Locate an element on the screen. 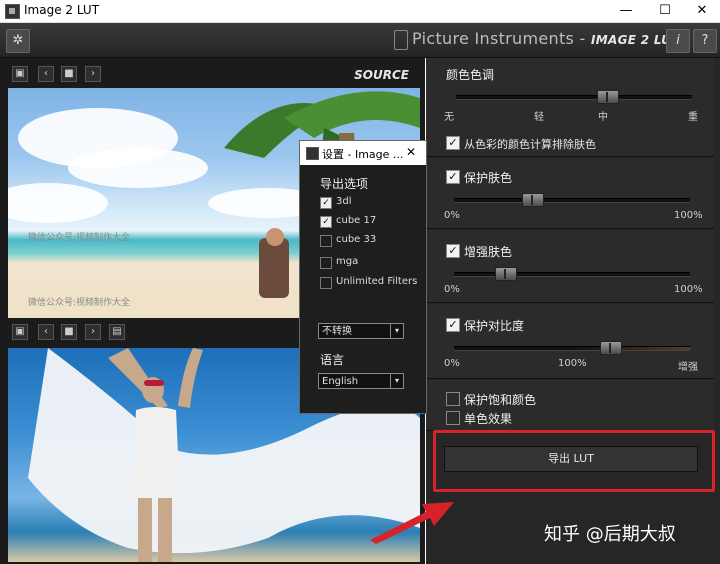 The width and height of the screenshot is (720, 564). protect-contrast-checkbox: ✓ is located at coordinates (453, 325).